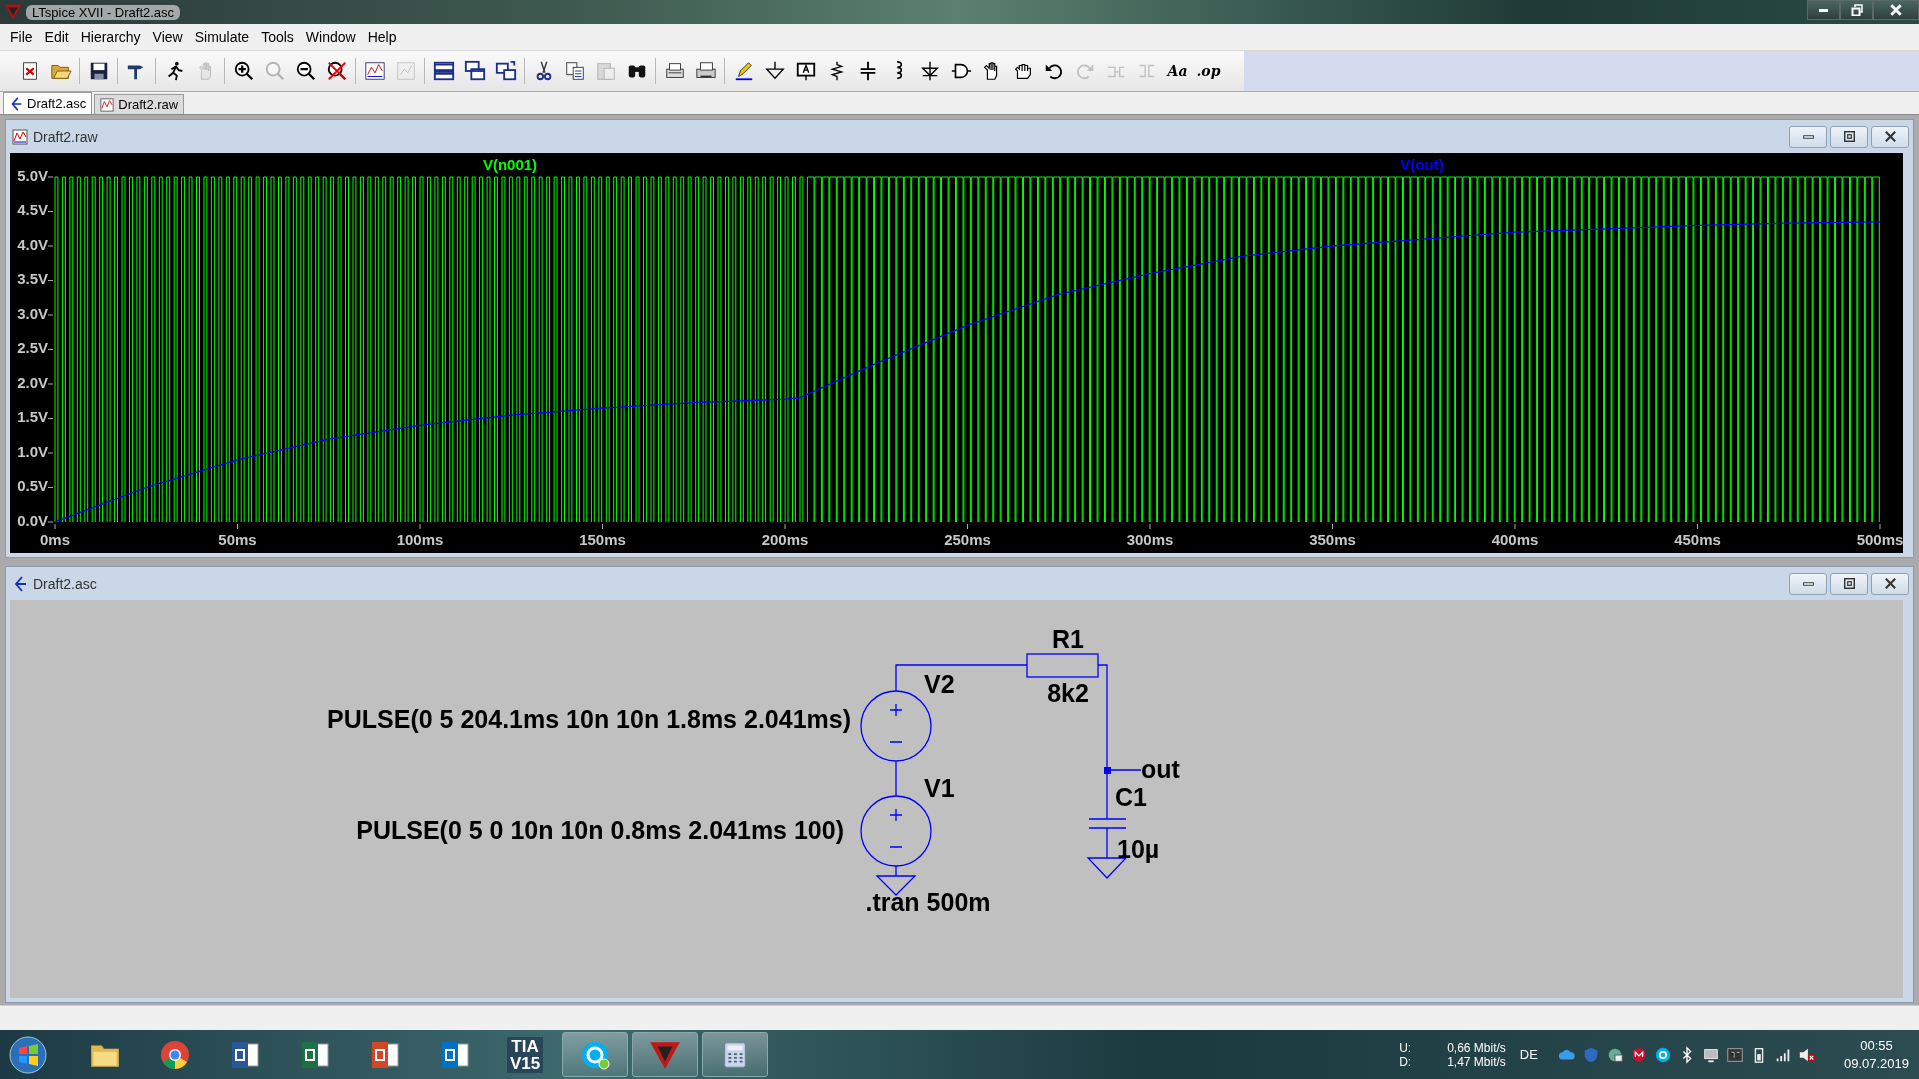 The height and width of the screenshot is (1079, 1919). Describe the element at coordinates (505, 71) in the screenshot. I see `tile-windows-icon` at that location.